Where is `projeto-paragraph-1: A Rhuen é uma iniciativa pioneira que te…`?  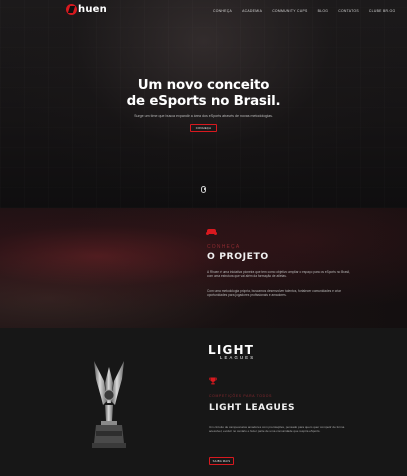 projeto-paragraph-1: A Rhuen é uma iniciativa pioneira que te… is located at coordinates (278, 274).